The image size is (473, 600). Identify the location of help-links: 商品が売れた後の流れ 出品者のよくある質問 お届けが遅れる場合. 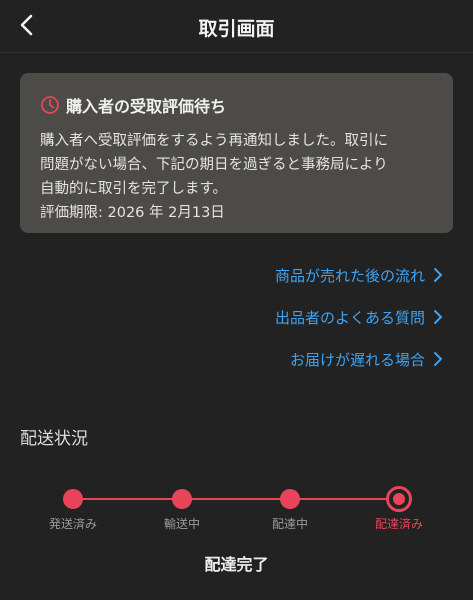
(359, 325).